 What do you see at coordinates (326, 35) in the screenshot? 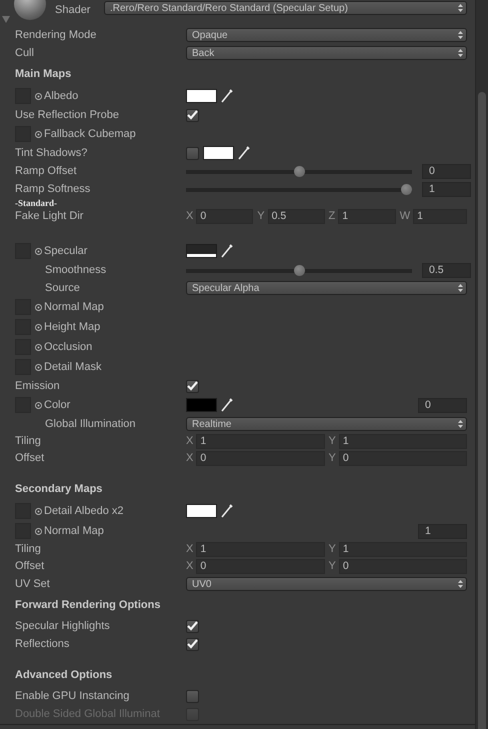
I see `dropdown: Opaque` at bounding box center [326, 35].